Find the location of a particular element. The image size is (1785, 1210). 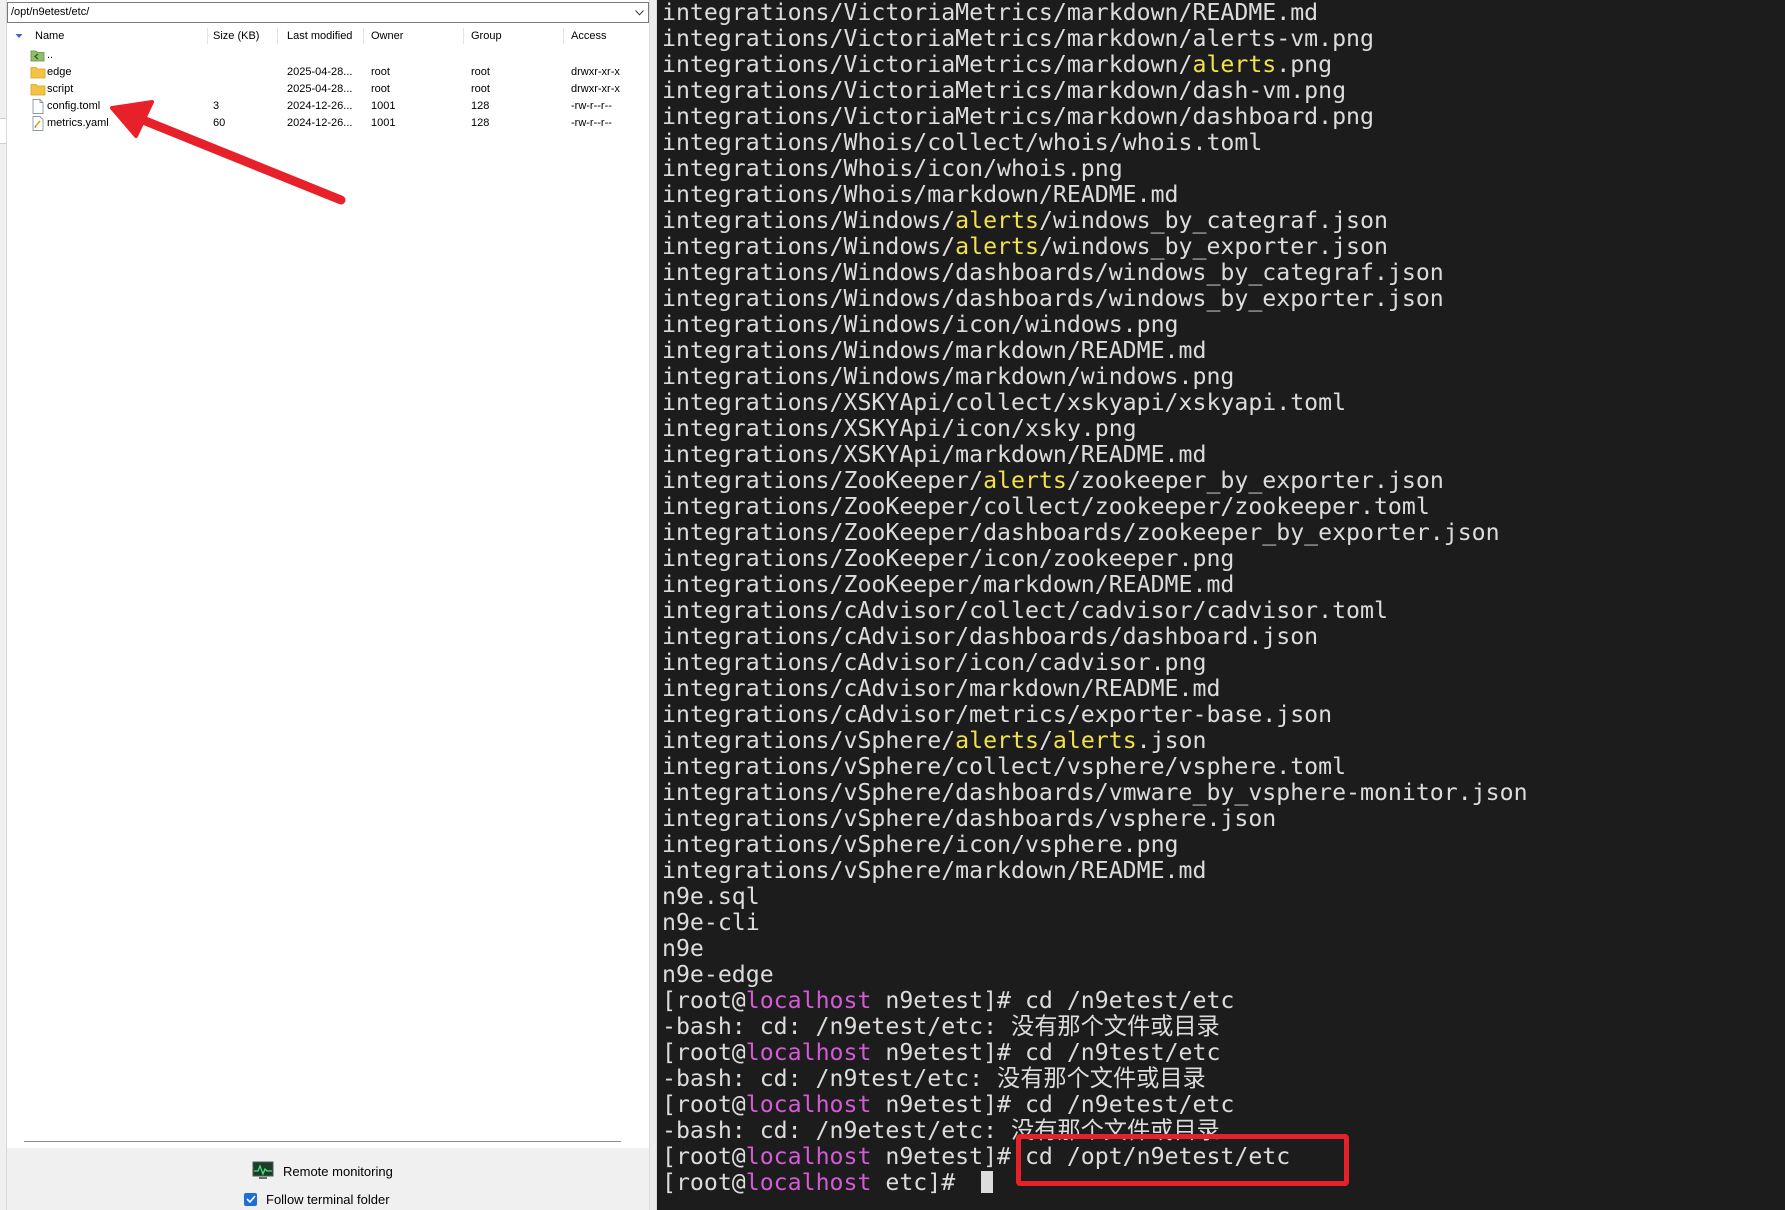

terminal-line: integrations/cAdvisor/markdown/README.md is located at coordinates (1095, 689).